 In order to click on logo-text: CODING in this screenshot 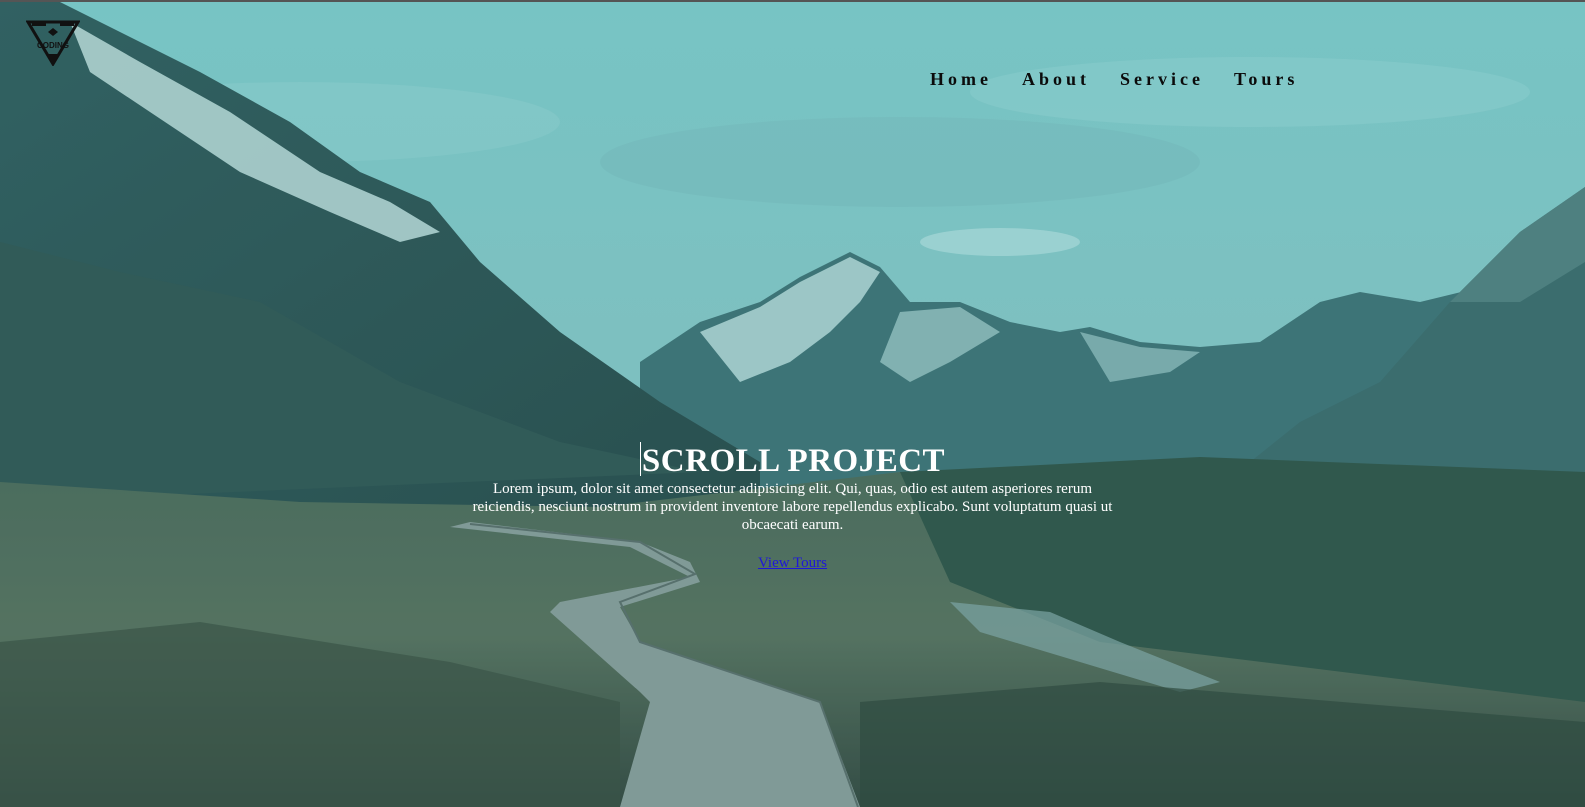, I will do `click(53, 45)`.